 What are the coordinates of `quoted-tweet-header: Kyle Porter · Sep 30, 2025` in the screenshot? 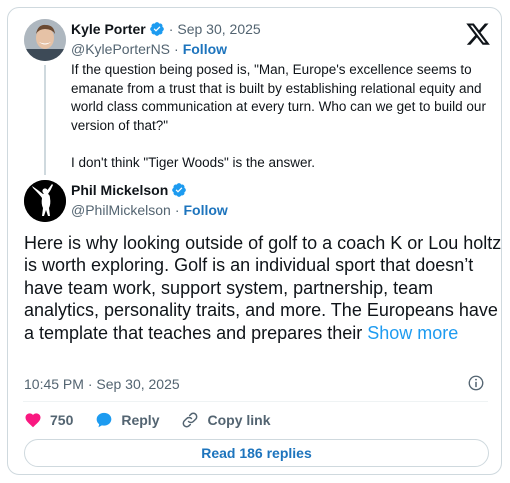 It's located at (166, 29).